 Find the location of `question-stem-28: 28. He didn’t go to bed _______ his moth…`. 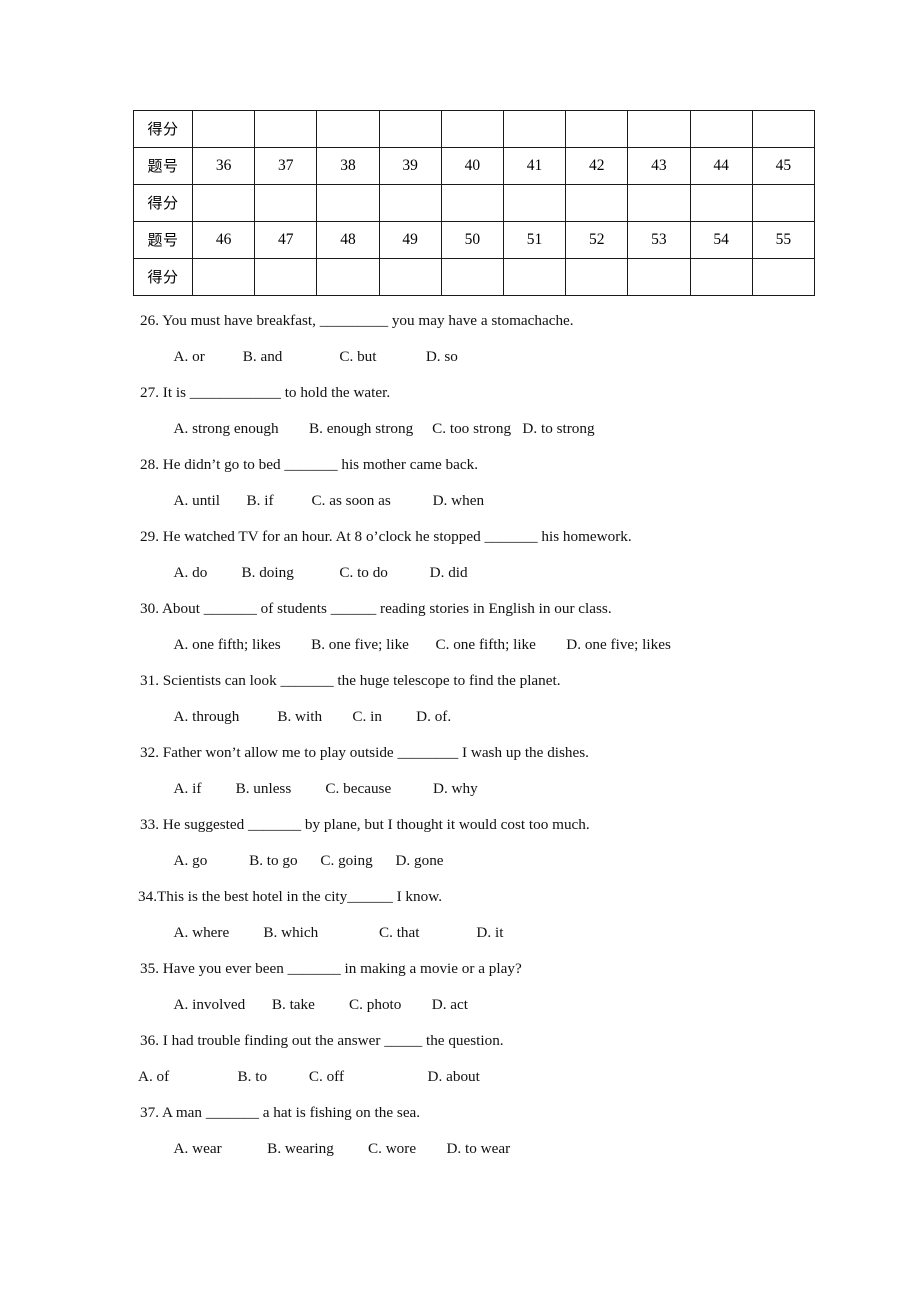

question-stem-28: 28. He didn’t go to bed _______ his moth… is located at coordinates (309, 464).